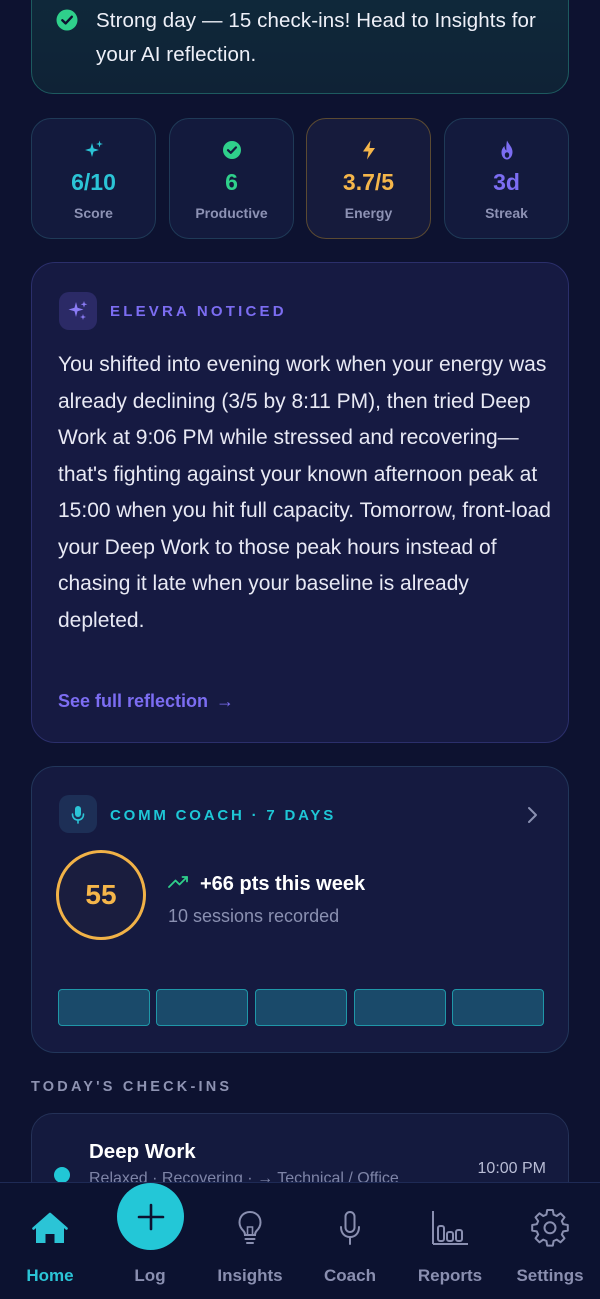  I want to click on checkin-status-dot, so click(62, 1175).